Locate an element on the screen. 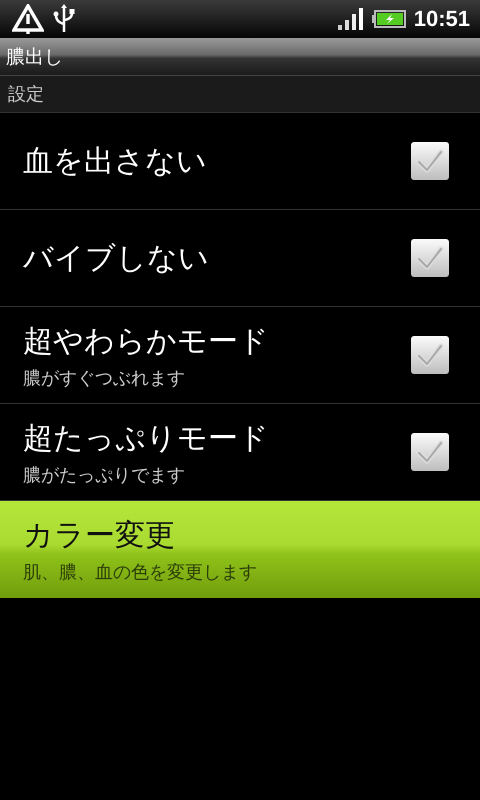 This screenshot has height=800, width=480. section-title: 設定 is located at coordinates (26, 94).